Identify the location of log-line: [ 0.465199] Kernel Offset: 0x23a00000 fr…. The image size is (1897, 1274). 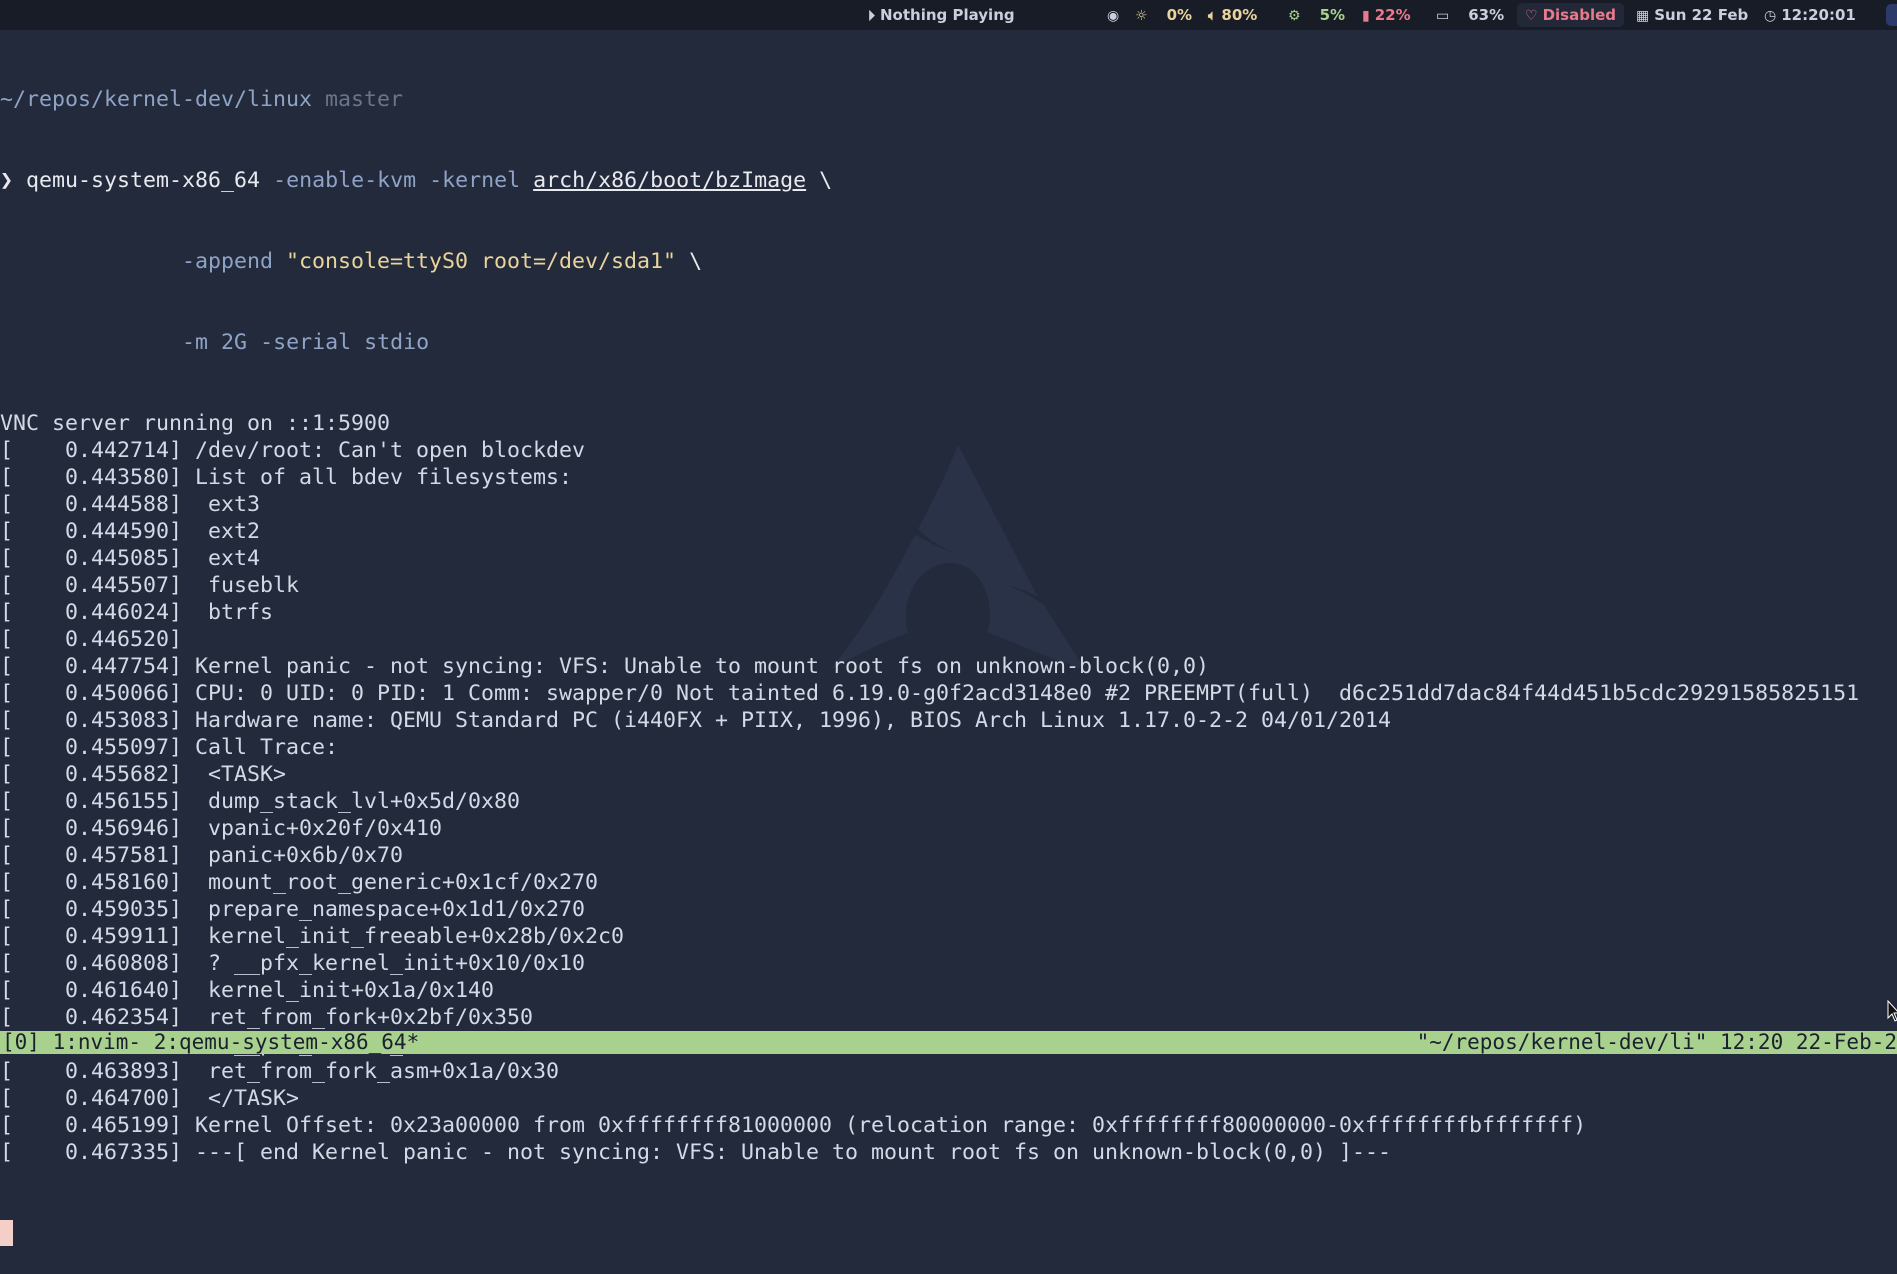
(793, 1125).